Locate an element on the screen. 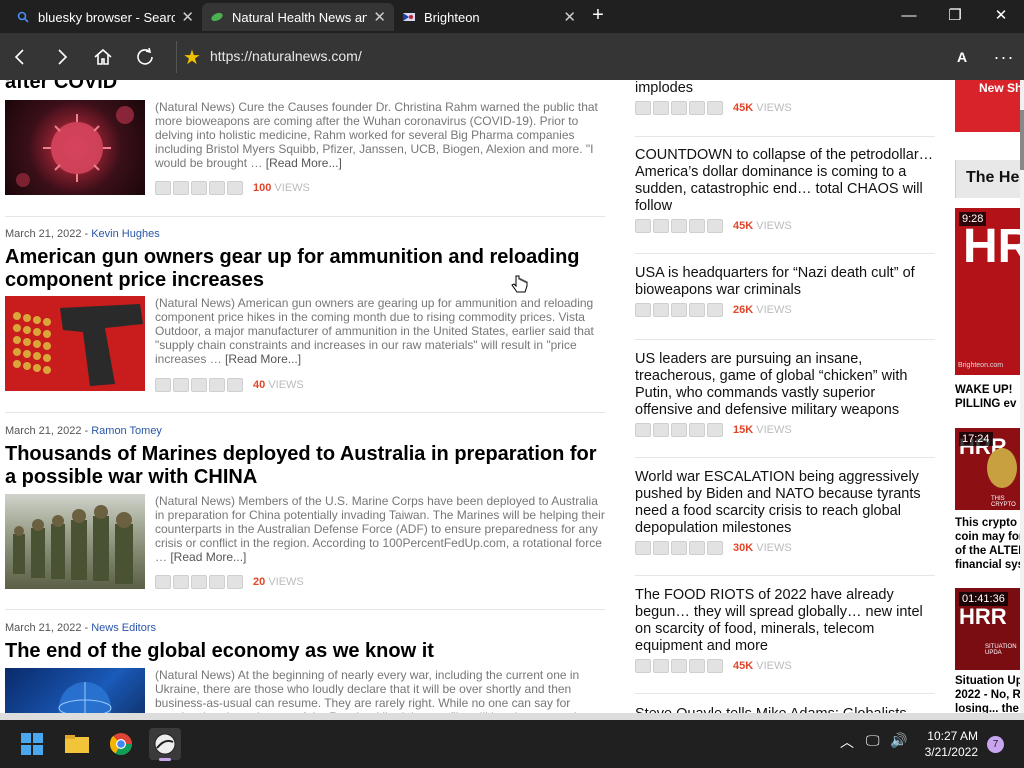  menu-button: ··· is located at coordinates (1004, 57).